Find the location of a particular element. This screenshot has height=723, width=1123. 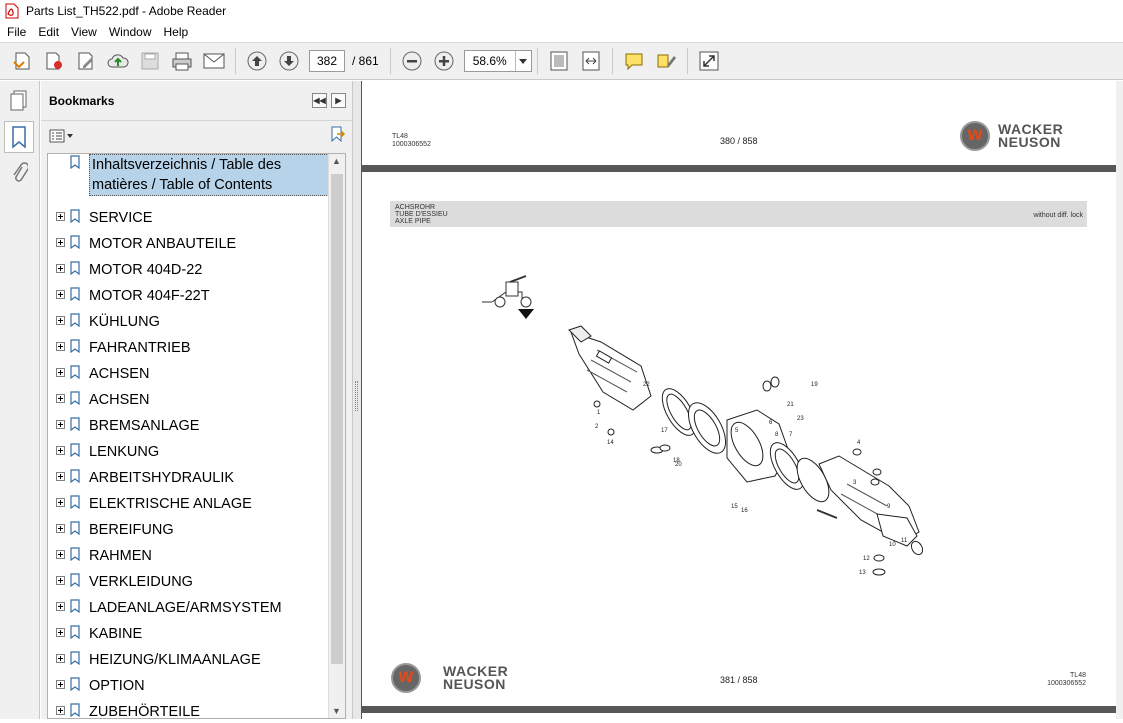

part-callout: 10 is located at coordinates (892, 545).